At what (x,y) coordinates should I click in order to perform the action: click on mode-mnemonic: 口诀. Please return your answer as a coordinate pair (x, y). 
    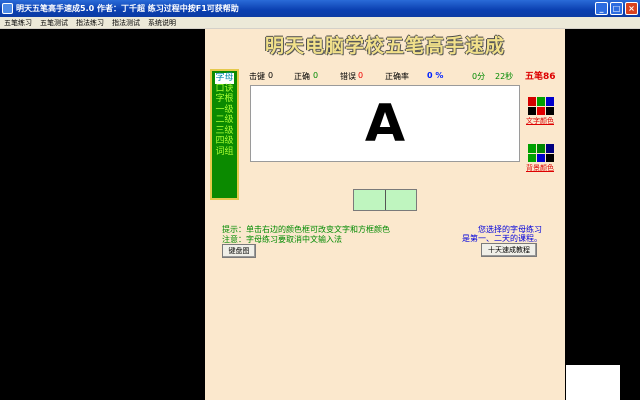
    Looking at the image, I should click on (224, 89).